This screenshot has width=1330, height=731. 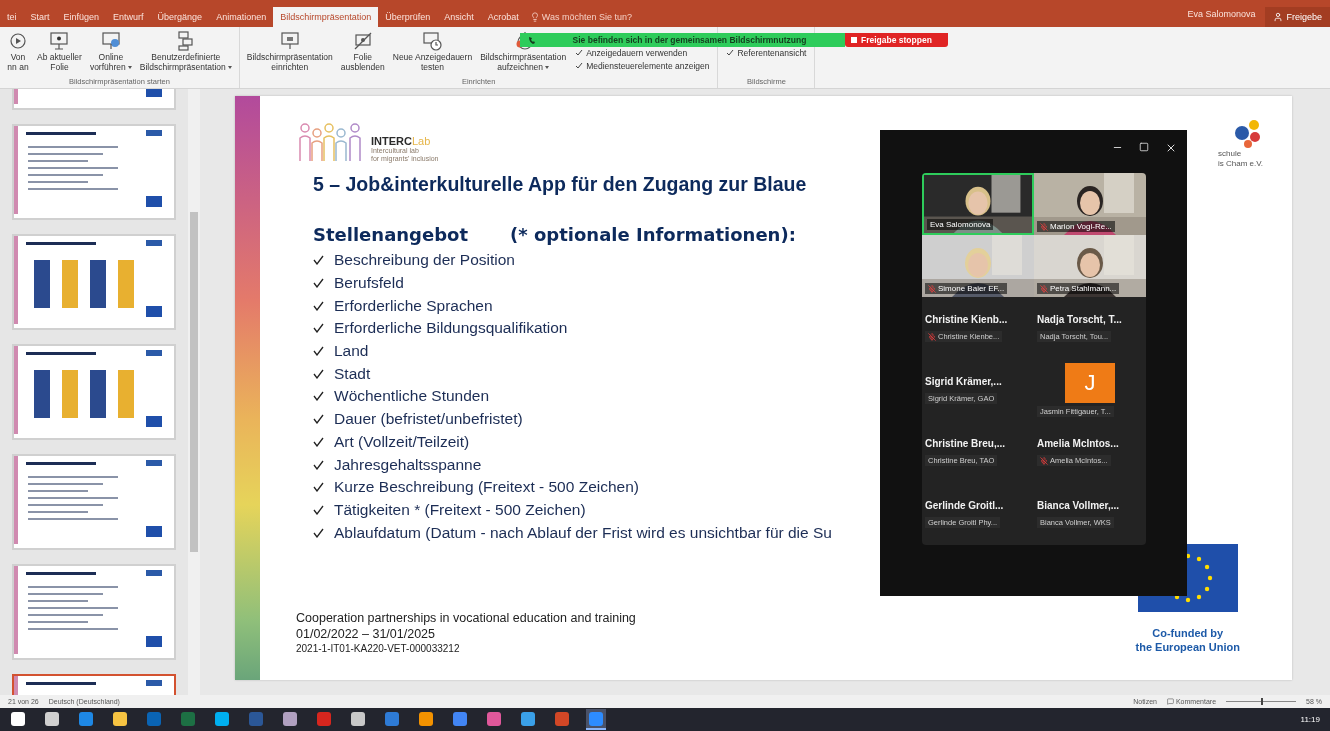 I want to click on participant-name: Eva Salomonova, so click(x=960, y=224).